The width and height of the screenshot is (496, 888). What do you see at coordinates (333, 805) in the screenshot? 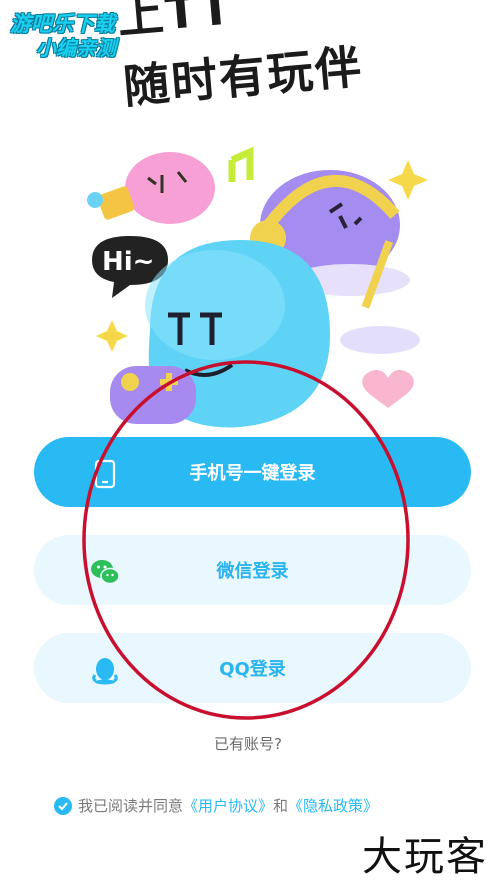
I see `privacy-policy-link: 《隐私政策》` at bounding box center [333, 805].